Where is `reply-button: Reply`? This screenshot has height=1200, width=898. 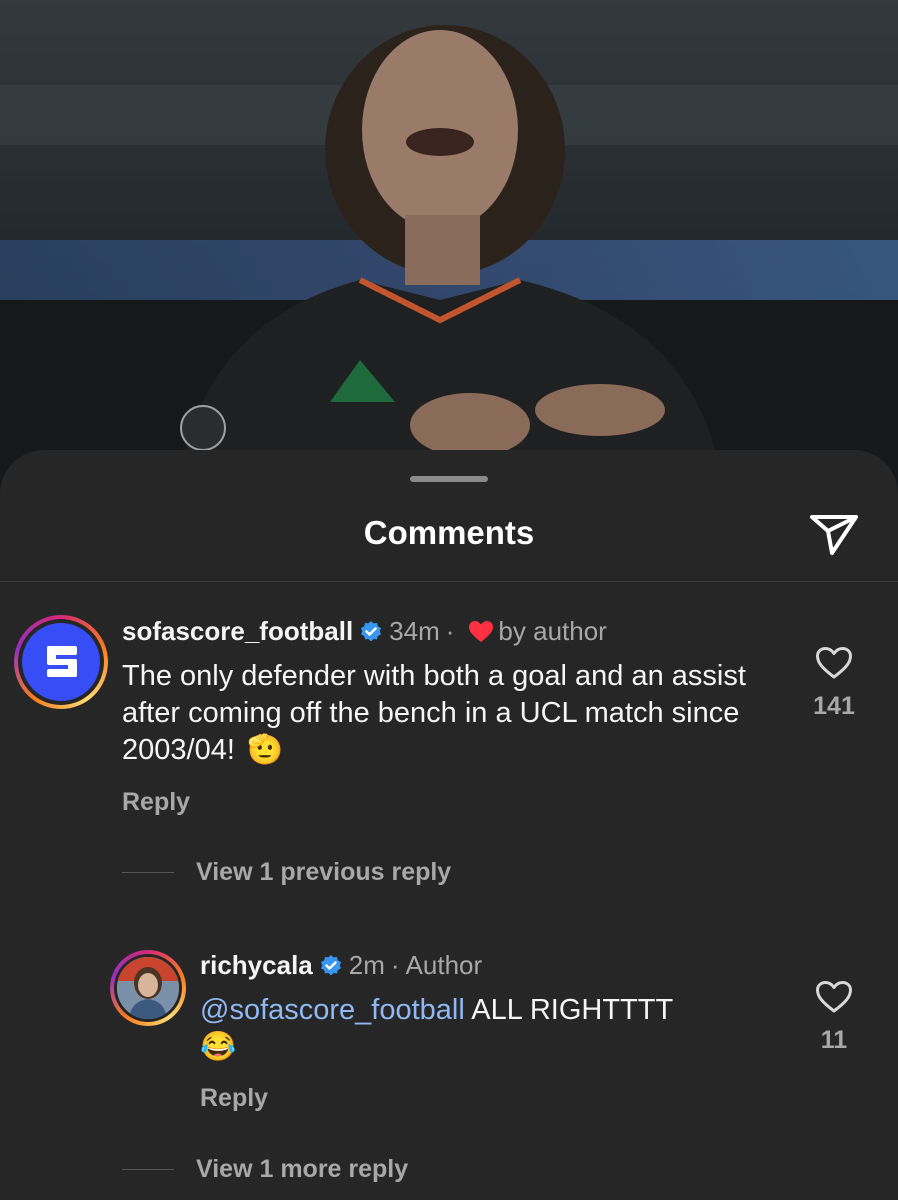
reply-button: Reply is located at coordinates (234, 1098).